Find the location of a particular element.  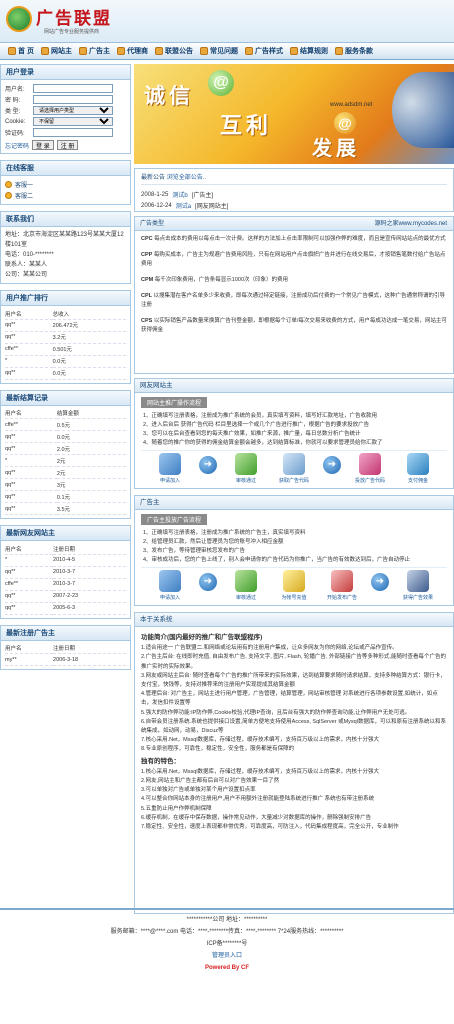

agent-icon is located at coordinates (120, 51).